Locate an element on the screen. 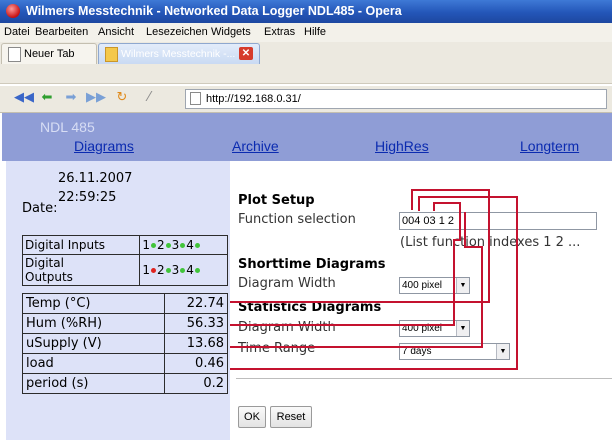 The image size is (612, 440). menu-widgets: Widgets is located at coordinates (231, 32).